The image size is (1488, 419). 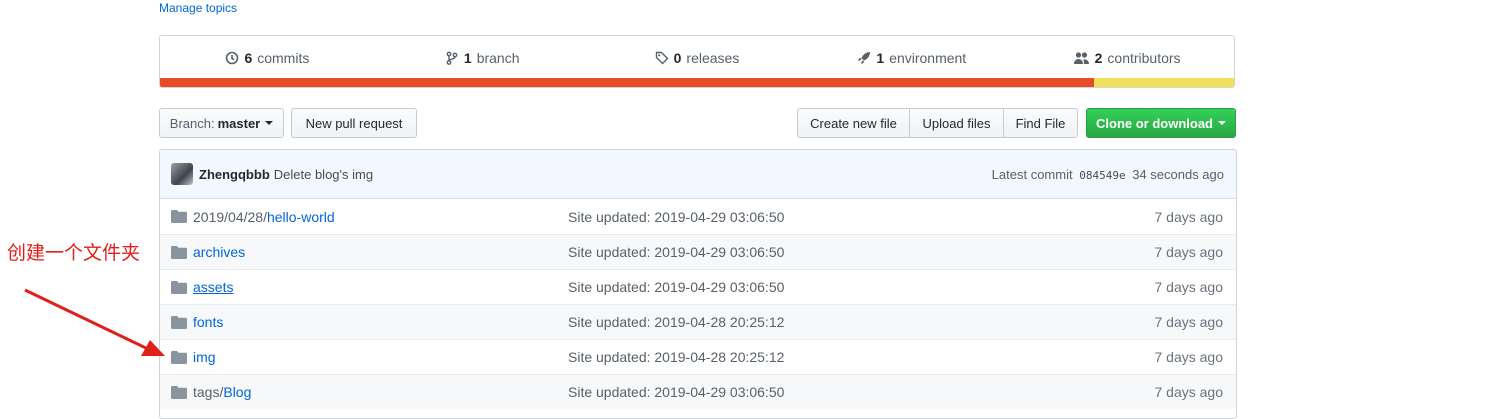 What do you see at coordinates (380, 287) in the screenshot?
I see `file-name: assets` at bounding box center [380, 287].